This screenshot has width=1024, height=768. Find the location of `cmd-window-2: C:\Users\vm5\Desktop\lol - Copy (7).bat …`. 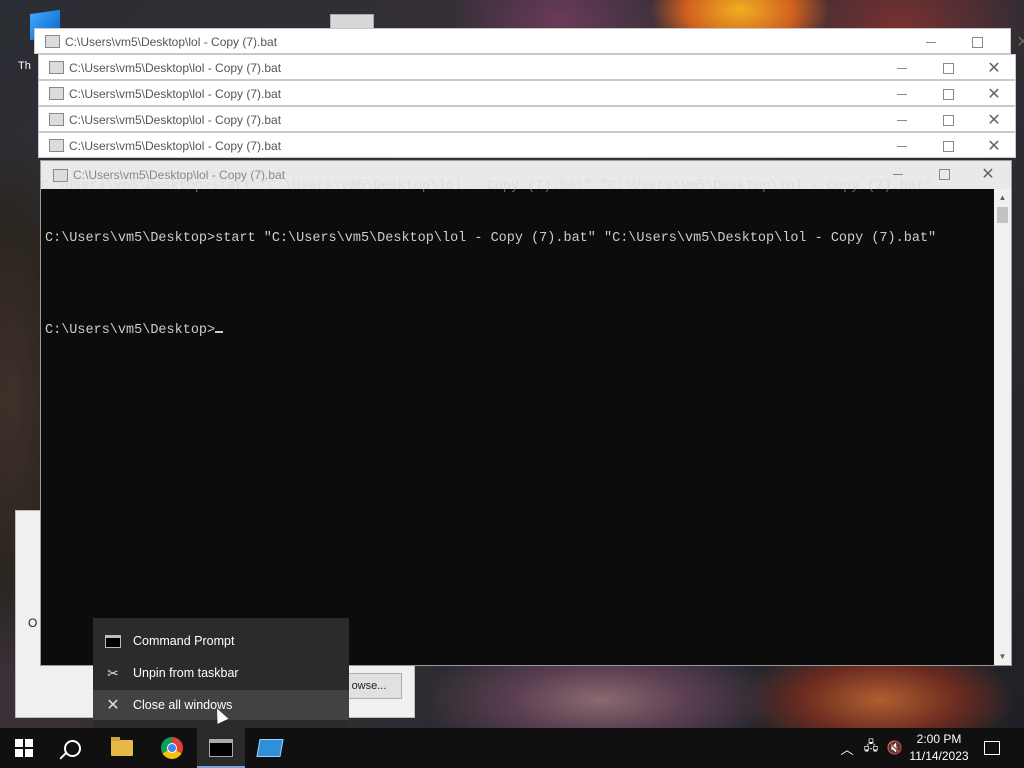

cmd-window-2: C:\Users\vm5\Desktop\lol - Copy (7).bat … is located at coordinates (527, 67).